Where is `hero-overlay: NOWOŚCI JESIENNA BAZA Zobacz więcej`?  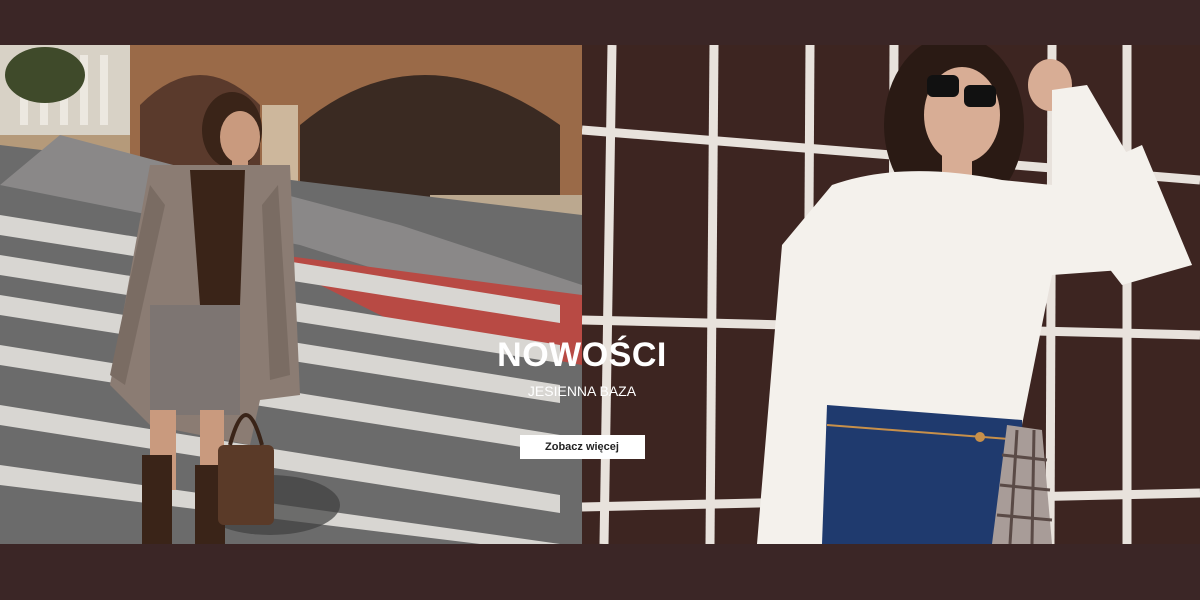 hero-overlay: NOWOŚCI JESIENNA BAZA Zobacz więcej is located at coordinates (582, 397).